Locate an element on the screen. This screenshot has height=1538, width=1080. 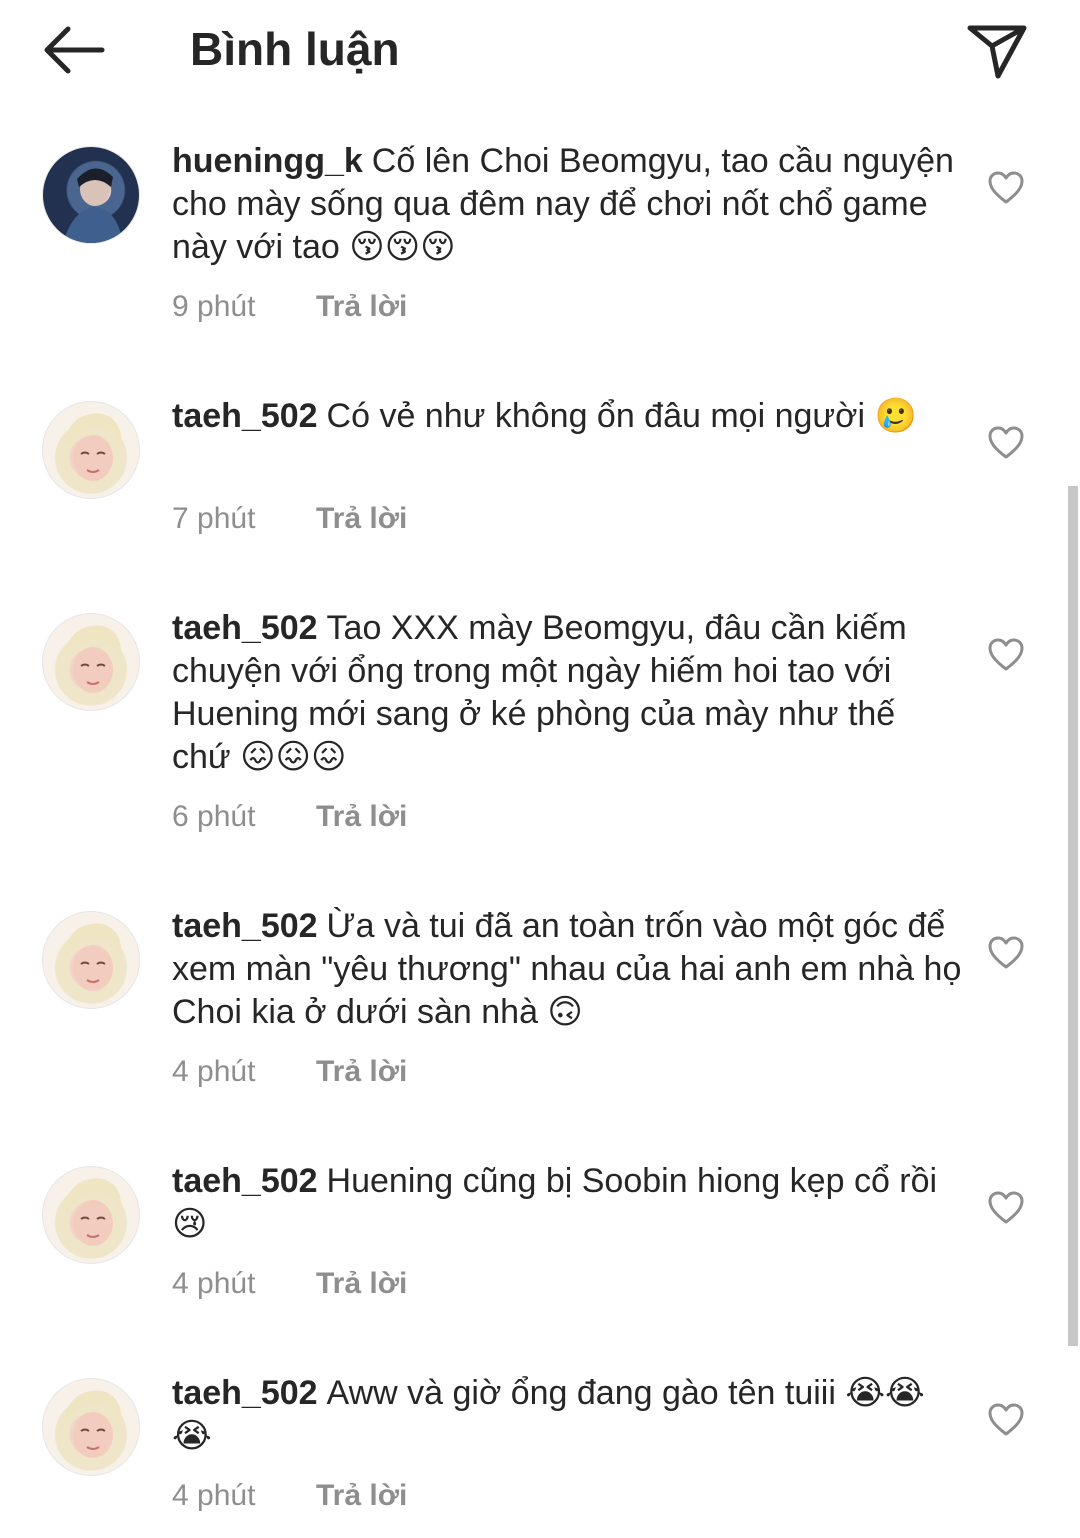
comment-time: 6 phút is located at coordinates (214, 816).